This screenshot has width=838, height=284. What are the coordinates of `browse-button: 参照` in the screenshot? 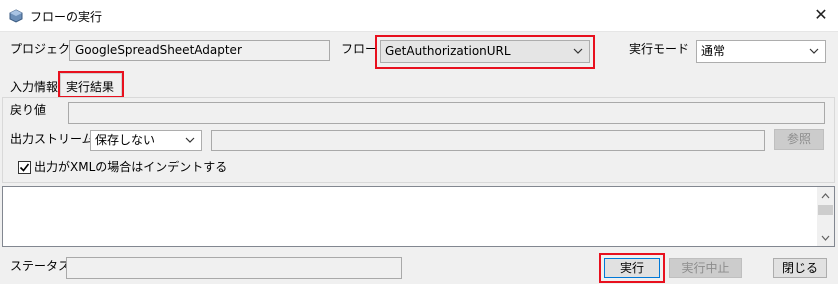 It's located at (799, 139).